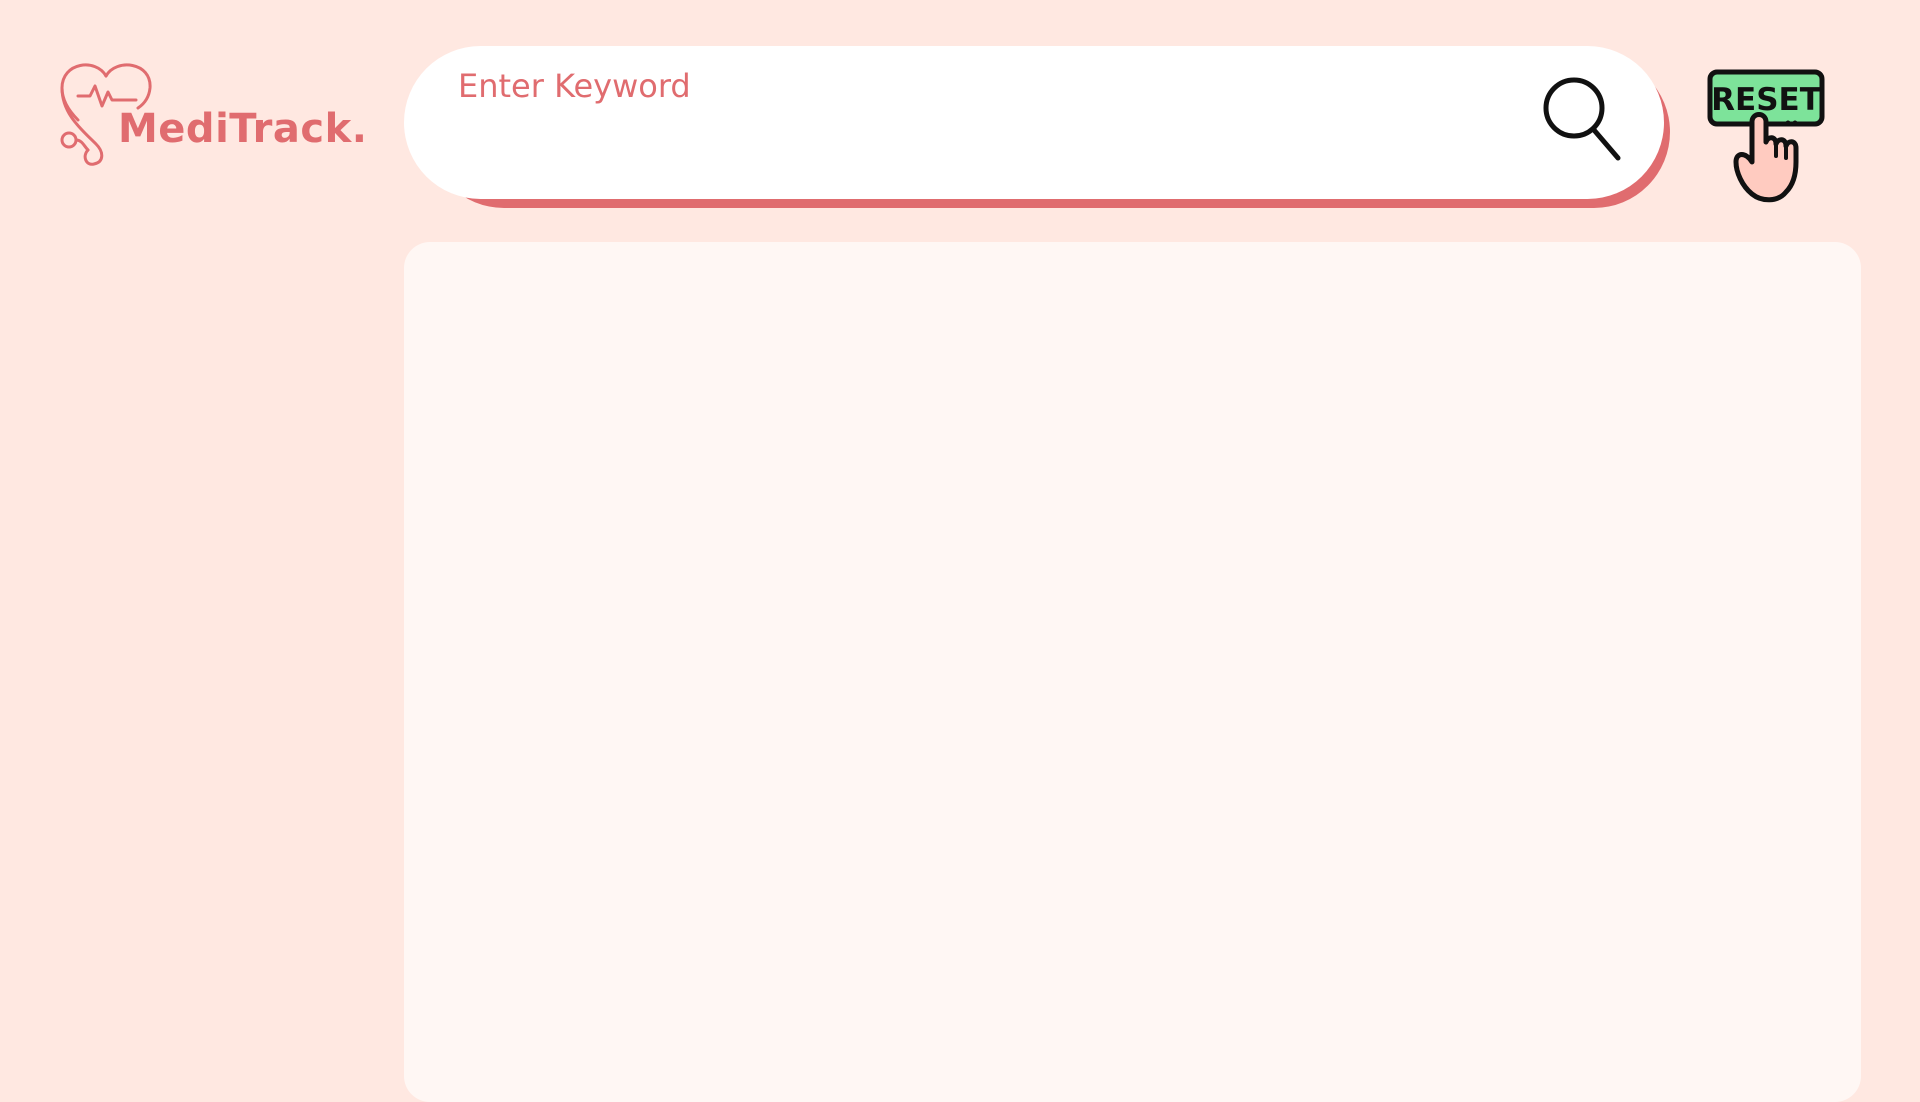  I want to click on search-field-container, so click(1034, 122).